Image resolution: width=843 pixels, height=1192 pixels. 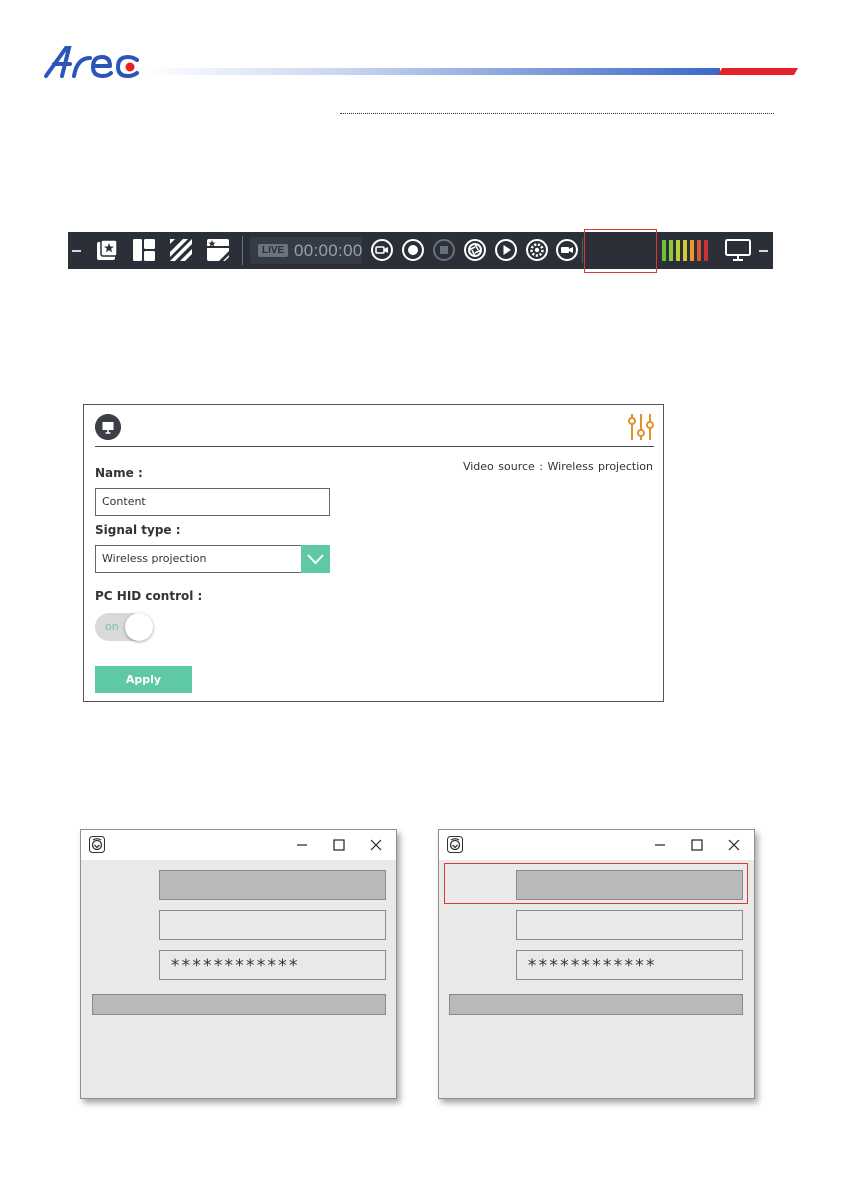 What do you see at coordinates (107, 250) in the screenshot?
I see `favorite-layout-icon` at bounding box center [107, 250].